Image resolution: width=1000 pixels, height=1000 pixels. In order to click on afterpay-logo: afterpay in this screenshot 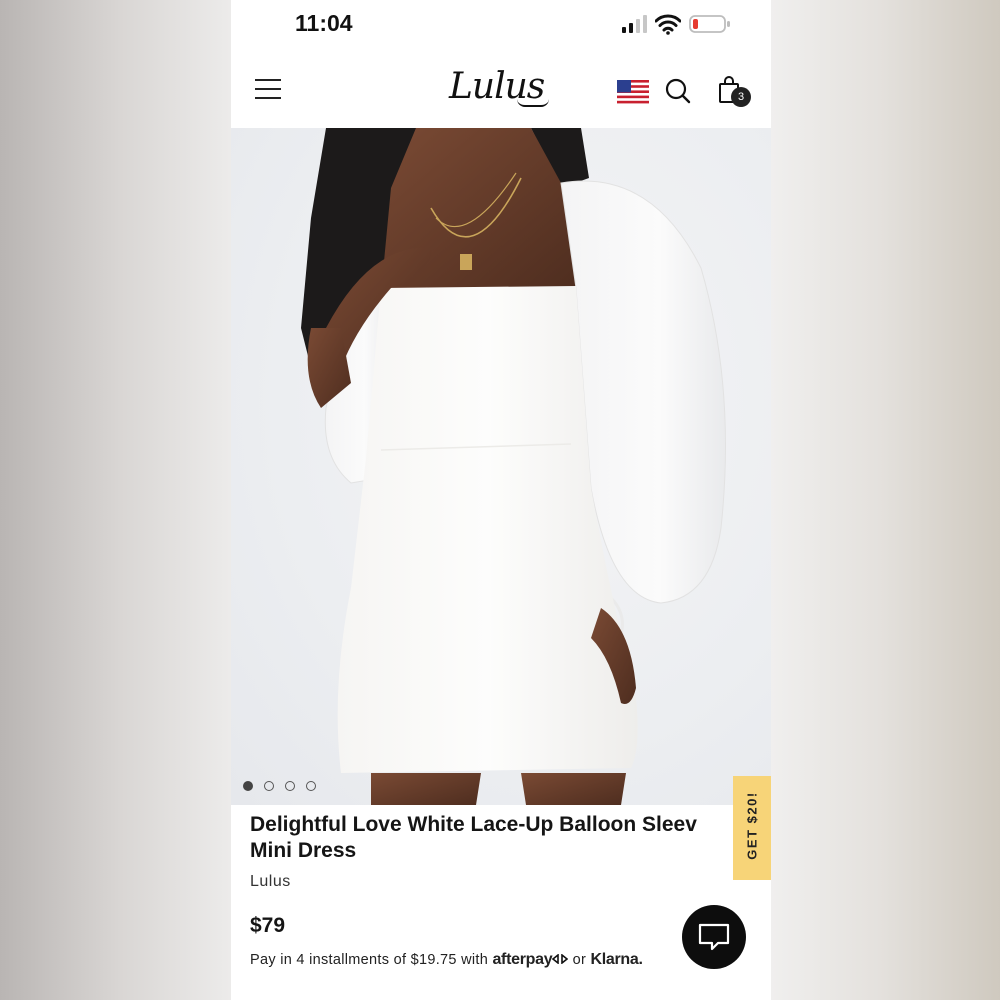, I will do `click(522, 959)`.